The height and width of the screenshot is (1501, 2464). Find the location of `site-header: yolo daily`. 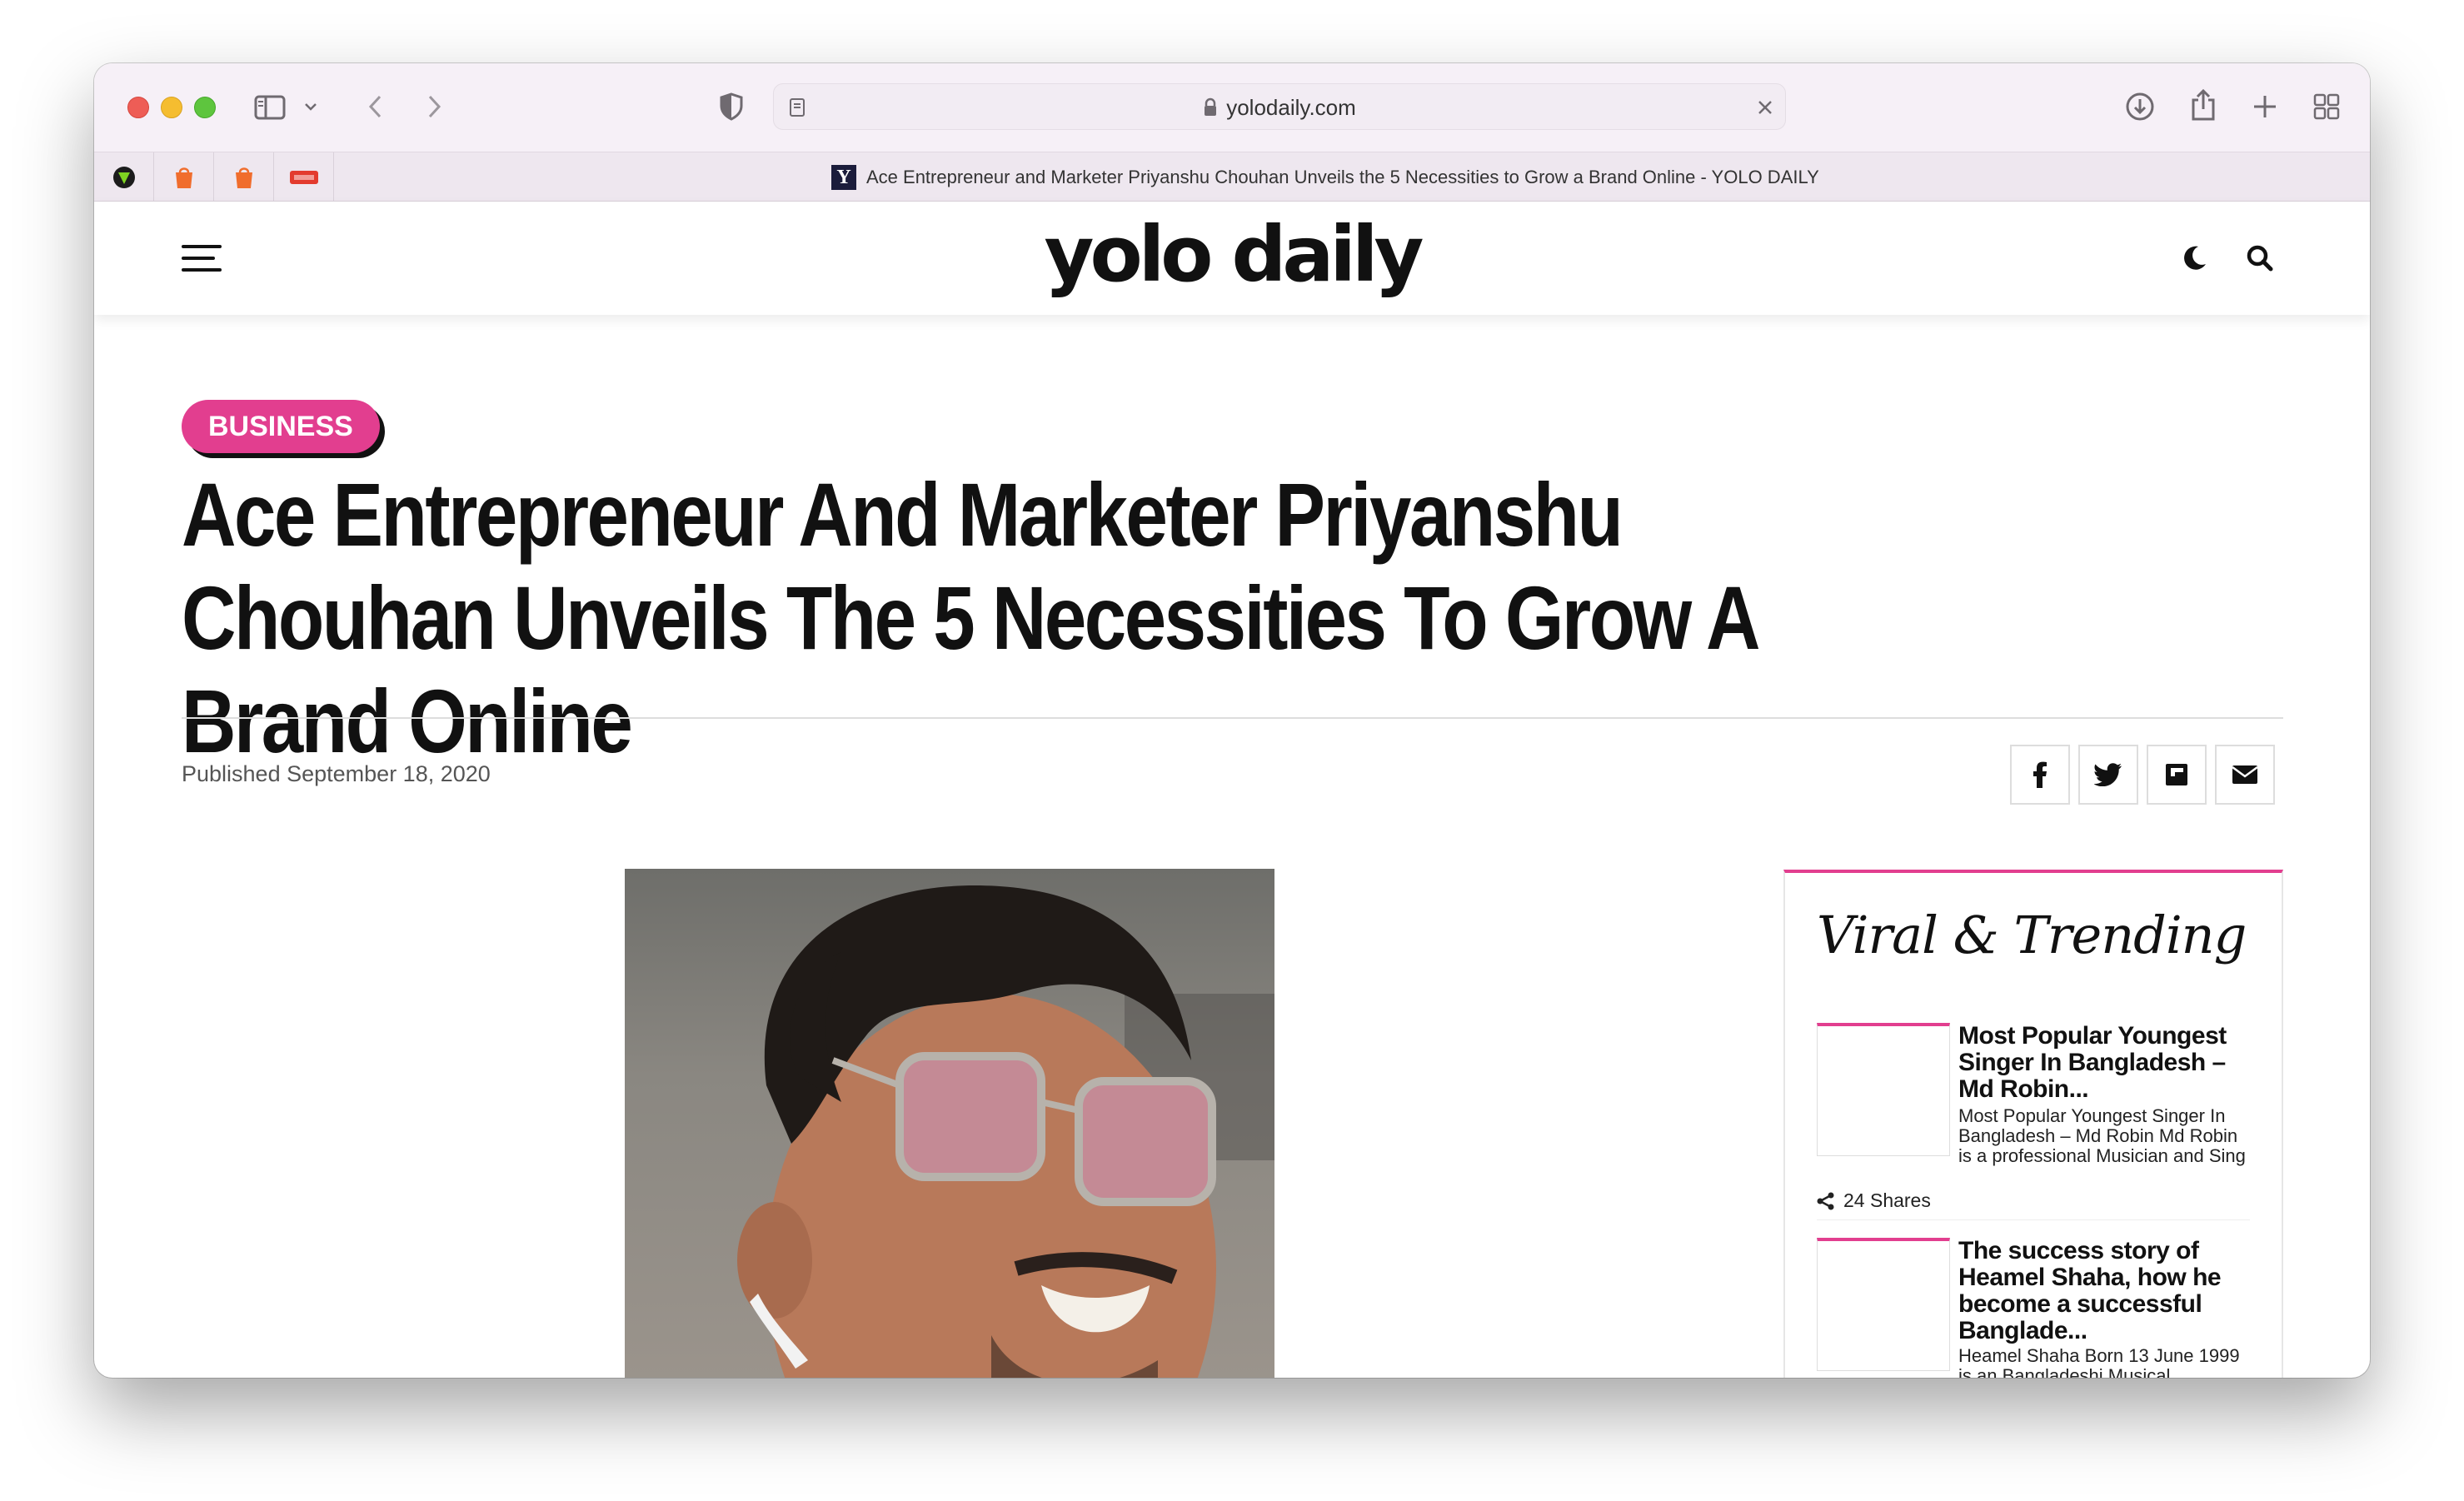

site-header: yolo daily is located at coordinates (1232, 258).